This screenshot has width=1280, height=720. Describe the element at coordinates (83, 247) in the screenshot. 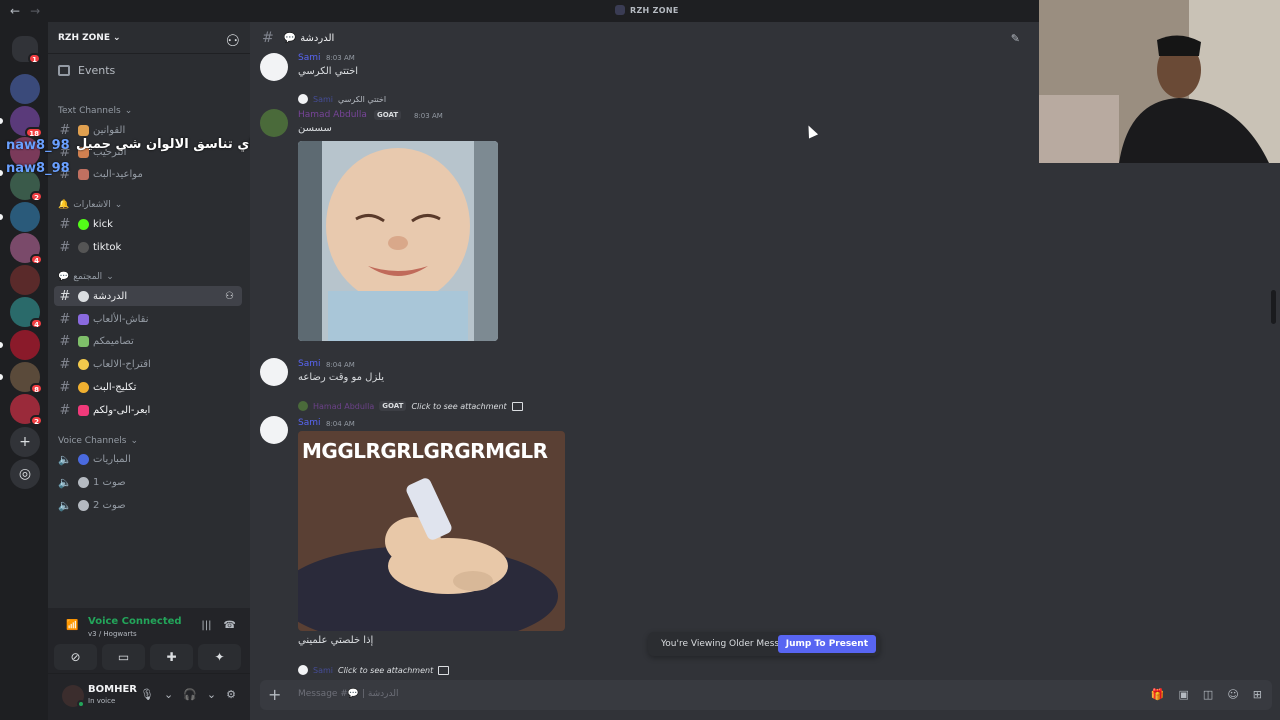

I see `tiktok-logo-icon` at that location.